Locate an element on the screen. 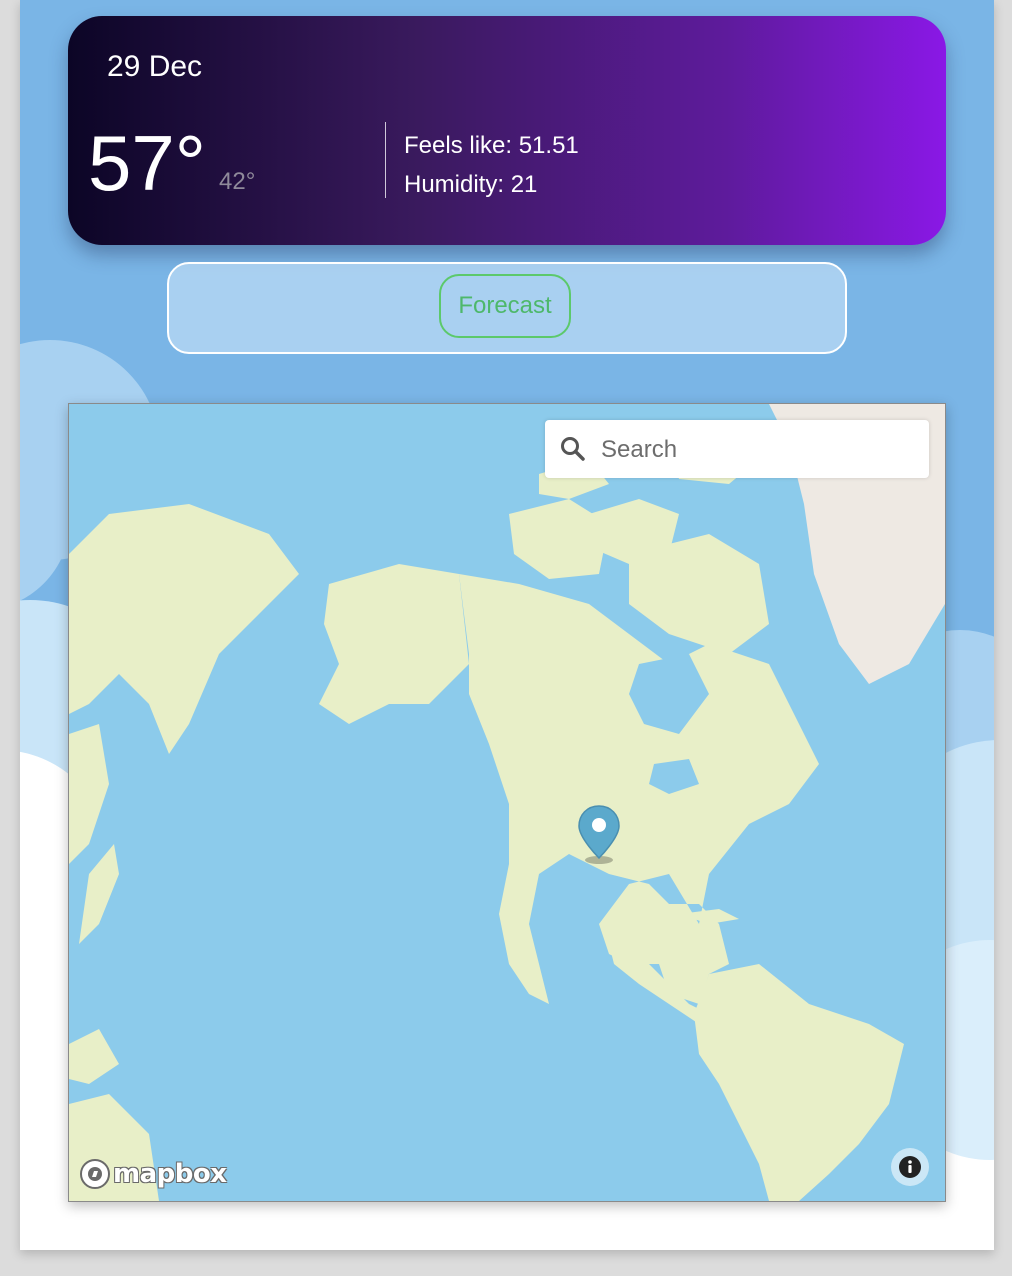 The image size is (1012, 1276). weather-details: Feels like: 51.51 Humidity: 21 is located at coordinates (491, 165).